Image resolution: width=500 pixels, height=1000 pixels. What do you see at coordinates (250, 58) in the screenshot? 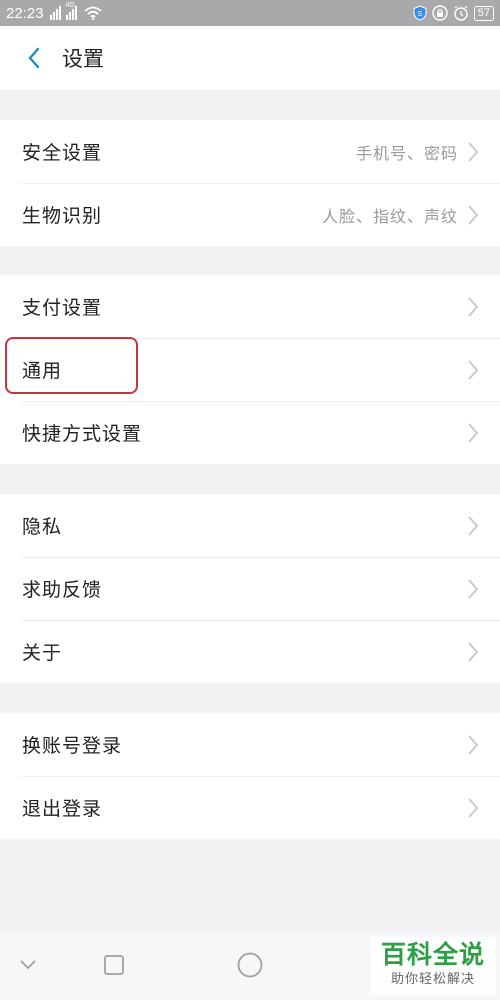
I see `header-bar: 设置` at bounding box center [250, 58].